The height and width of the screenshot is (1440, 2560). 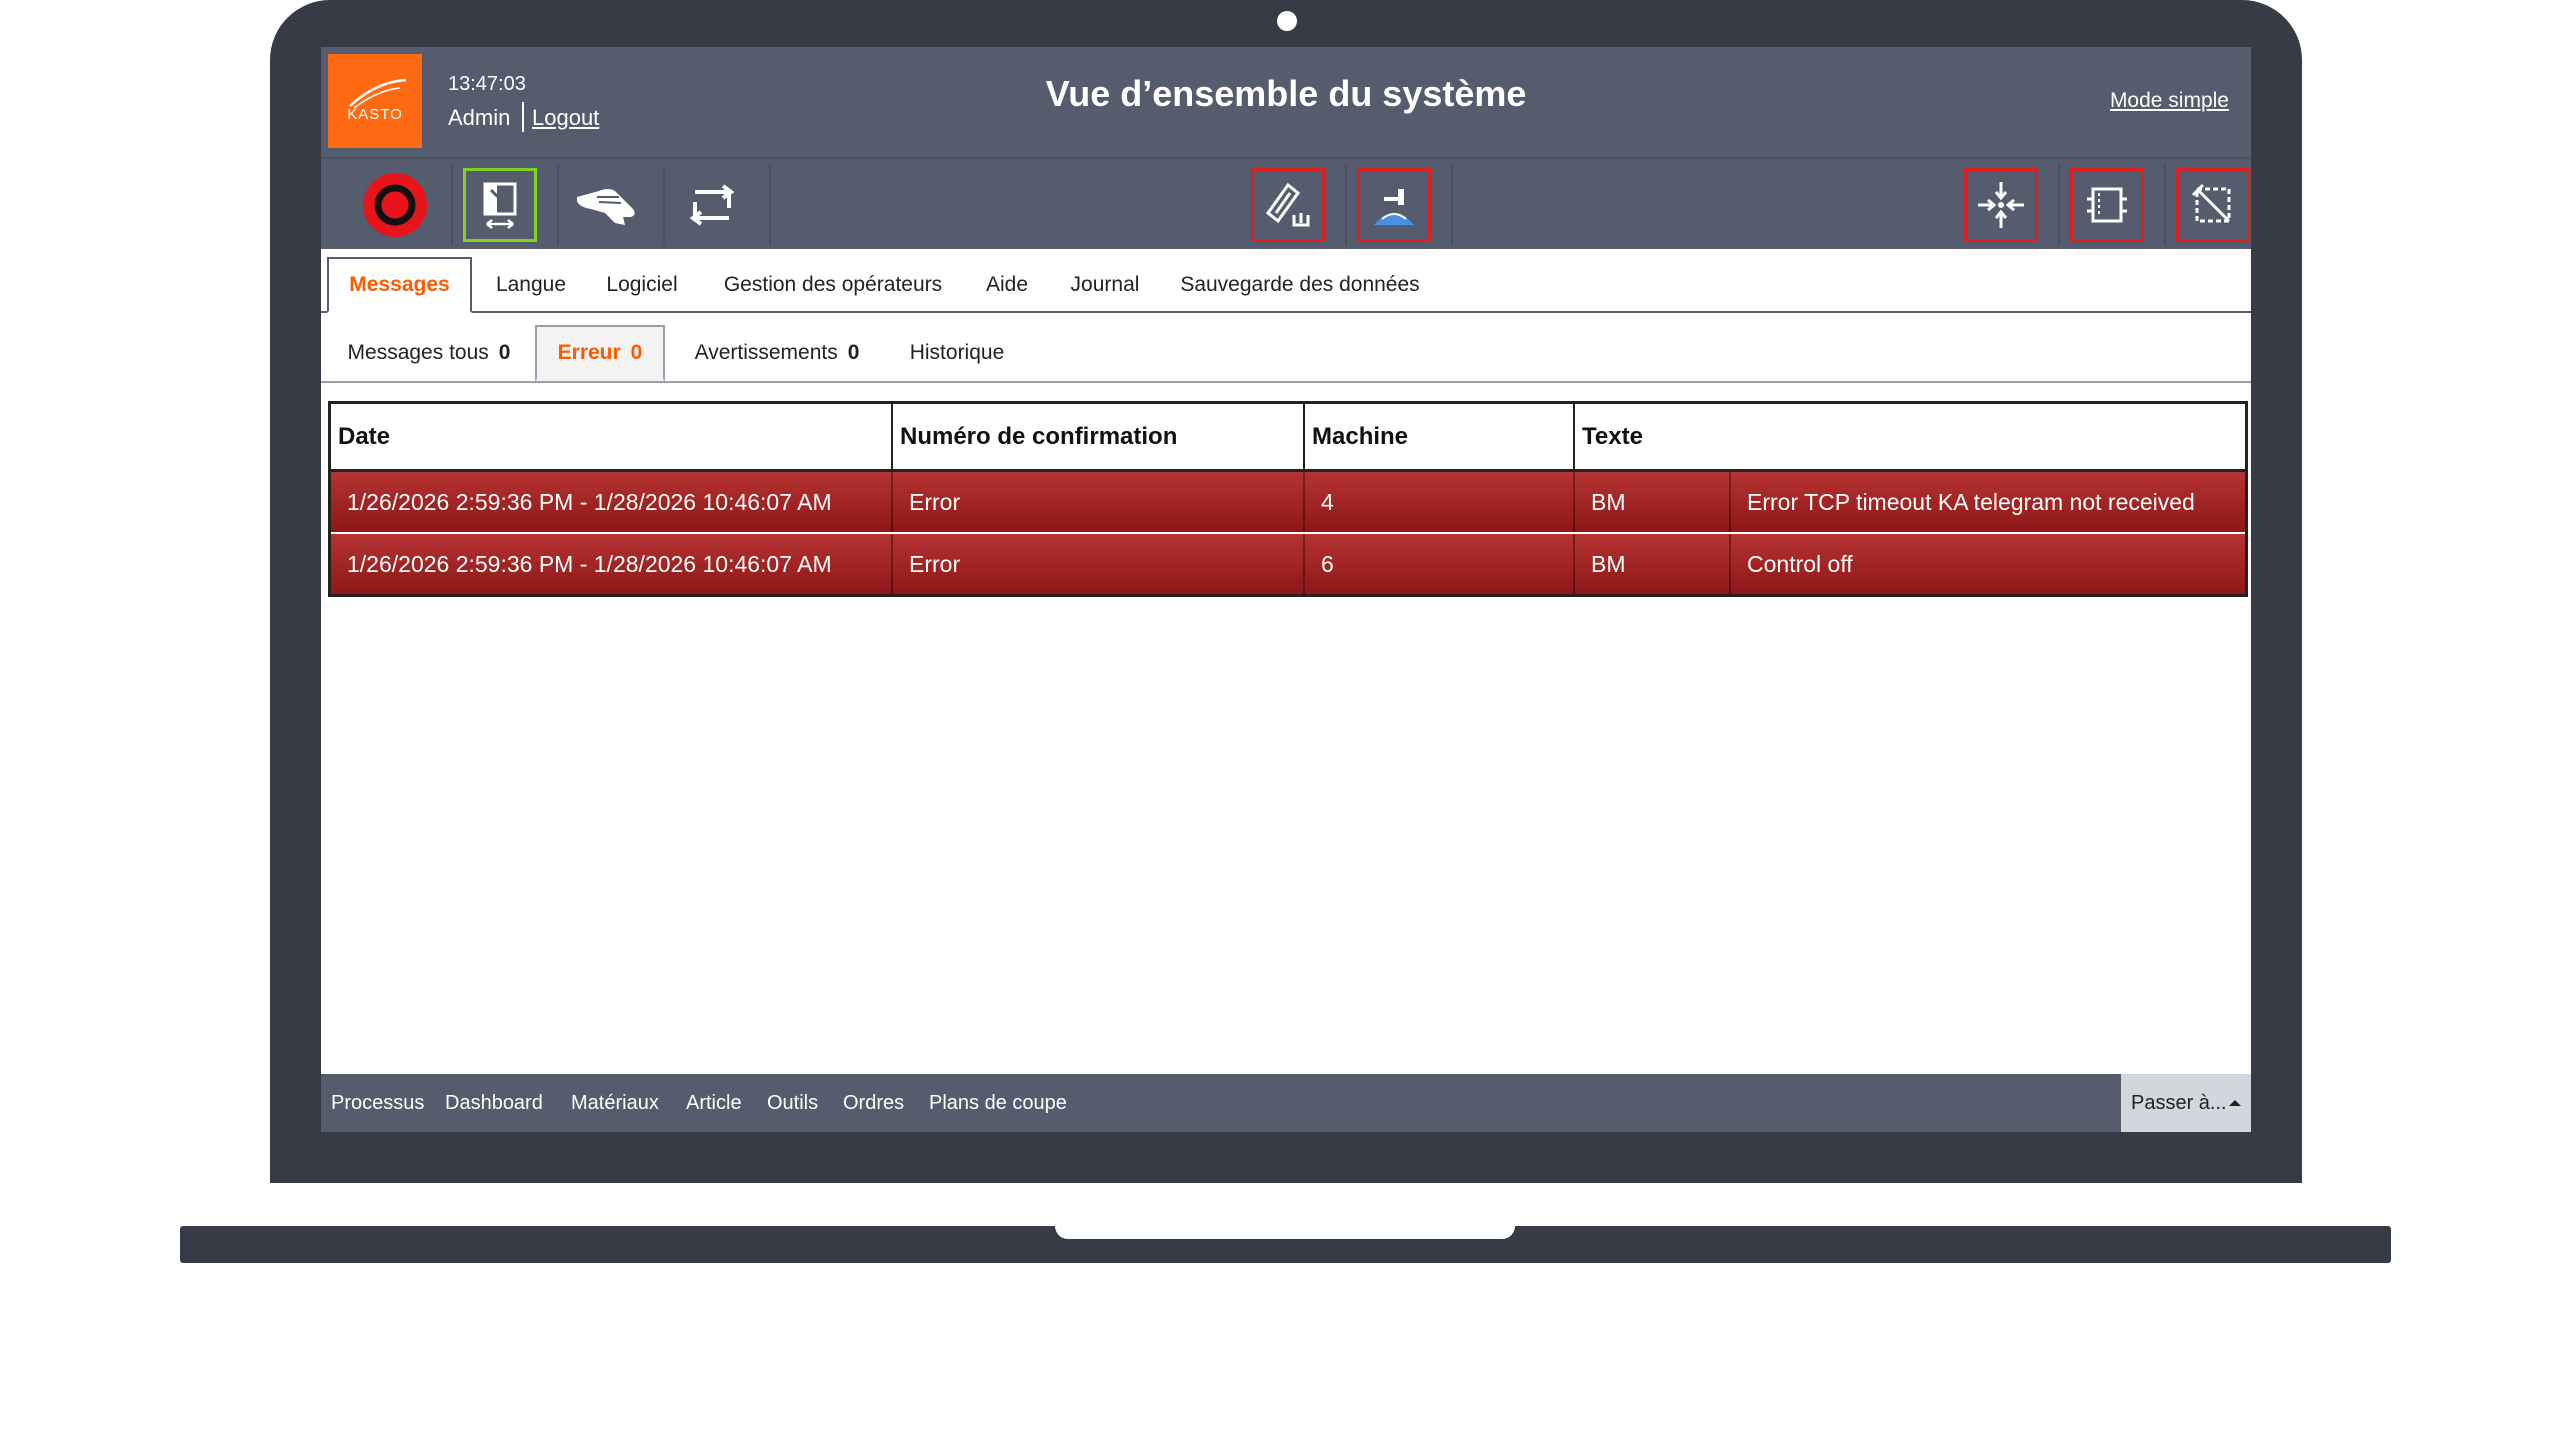 I want to click on cycle-button, so click(x=712, y=205).